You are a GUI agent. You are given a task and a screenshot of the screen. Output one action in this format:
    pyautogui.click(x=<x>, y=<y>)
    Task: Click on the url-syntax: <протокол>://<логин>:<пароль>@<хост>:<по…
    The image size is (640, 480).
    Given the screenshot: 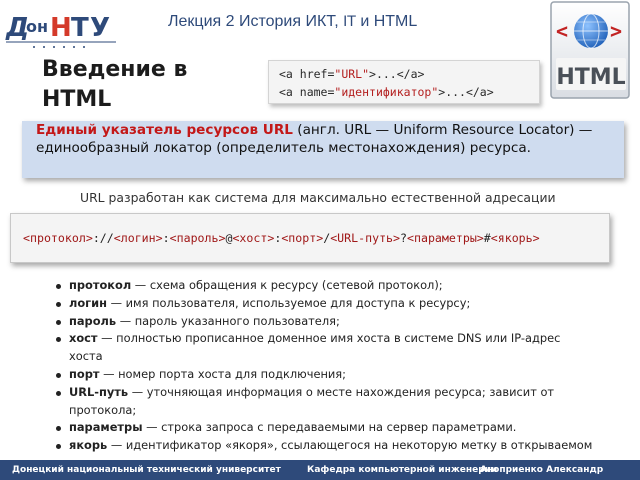 What is the action you would take?
    pyautogui.click(x=310, y=238)
    